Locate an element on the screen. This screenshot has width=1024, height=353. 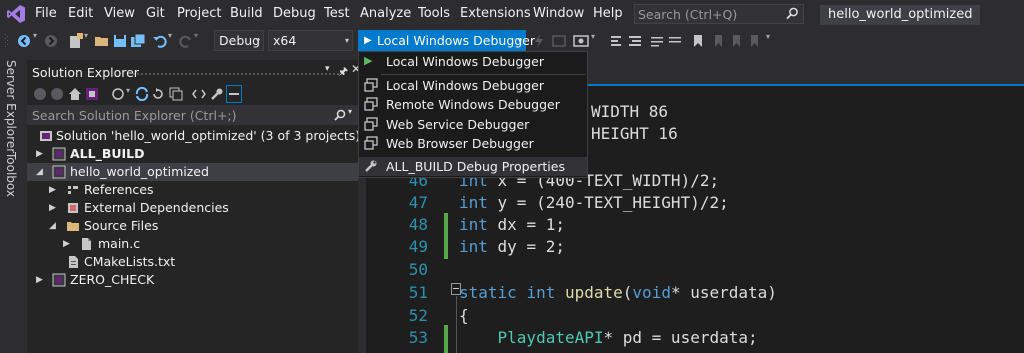
menu-build: Build is located at coordinates (246, 14).